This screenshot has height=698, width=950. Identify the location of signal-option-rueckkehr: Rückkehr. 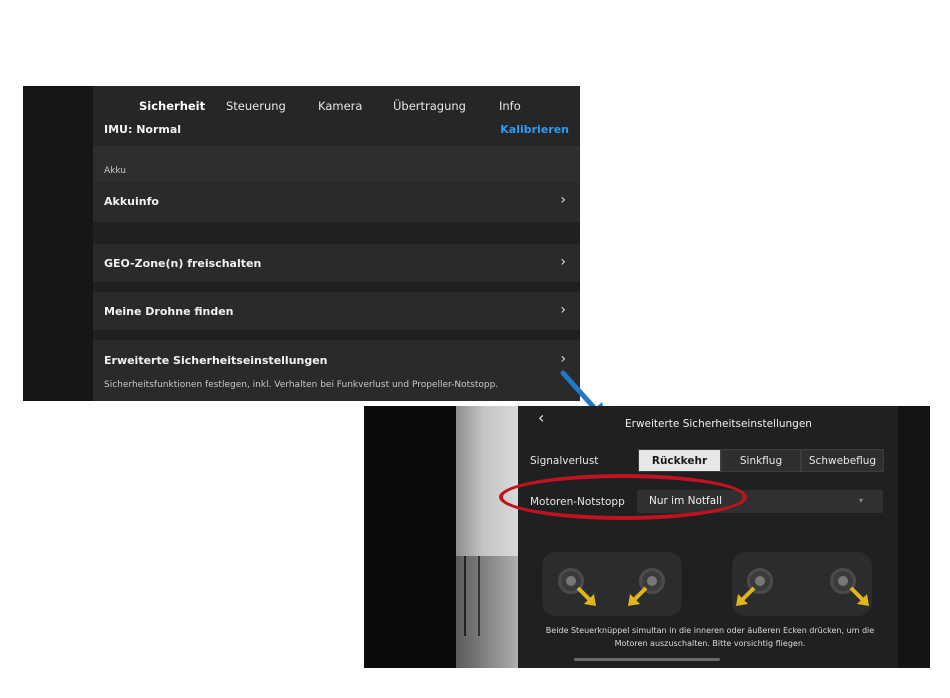
(679, 460).